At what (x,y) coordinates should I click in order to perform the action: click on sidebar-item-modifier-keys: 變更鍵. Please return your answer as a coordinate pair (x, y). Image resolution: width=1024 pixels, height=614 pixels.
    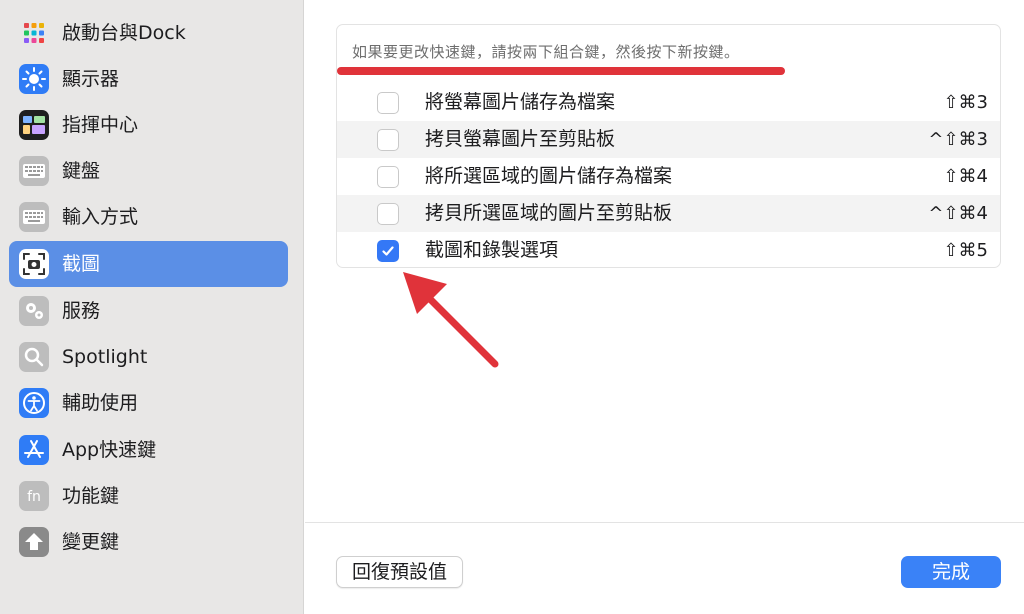
    Looking at the image, I should click on (148, 542).